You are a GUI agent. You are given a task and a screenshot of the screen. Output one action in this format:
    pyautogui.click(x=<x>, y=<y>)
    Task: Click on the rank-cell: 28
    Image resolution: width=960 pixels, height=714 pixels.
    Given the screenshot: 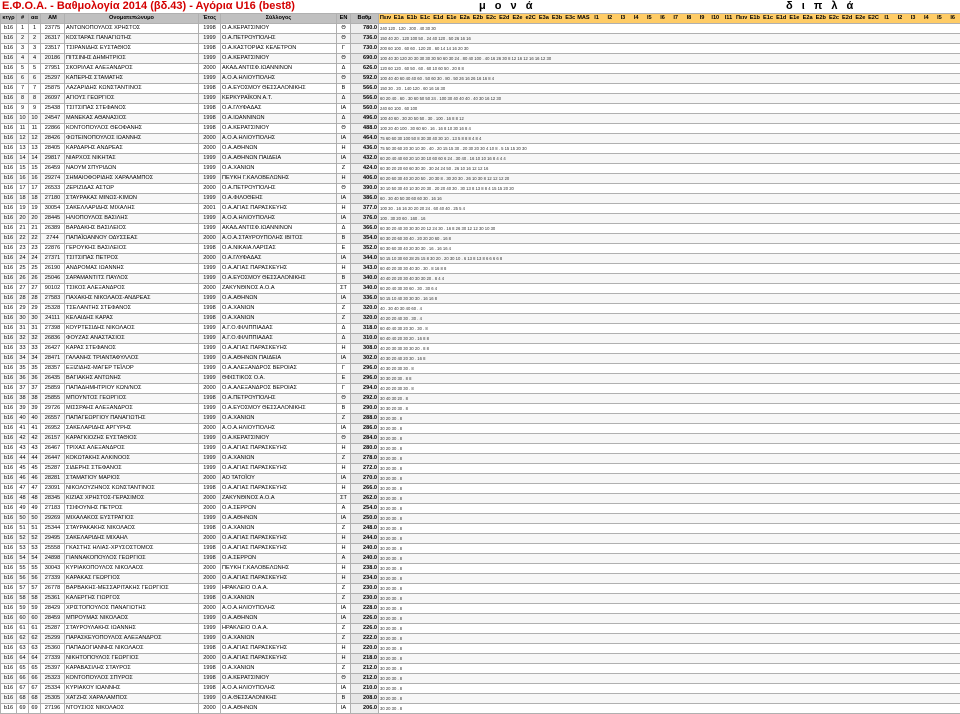 What is the action you would take?
    pyautogui.click(x=23, y=299)
    